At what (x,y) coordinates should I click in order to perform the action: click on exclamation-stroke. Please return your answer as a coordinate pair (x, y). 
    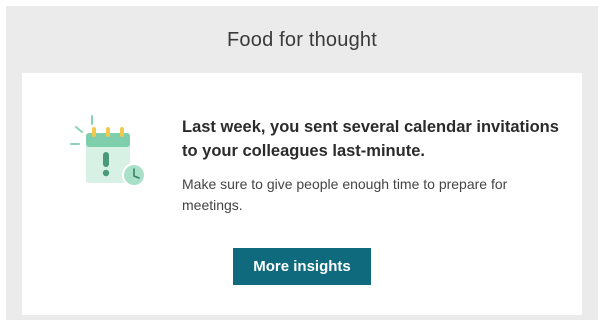
    Looking at the image, I should click on (106, 159).